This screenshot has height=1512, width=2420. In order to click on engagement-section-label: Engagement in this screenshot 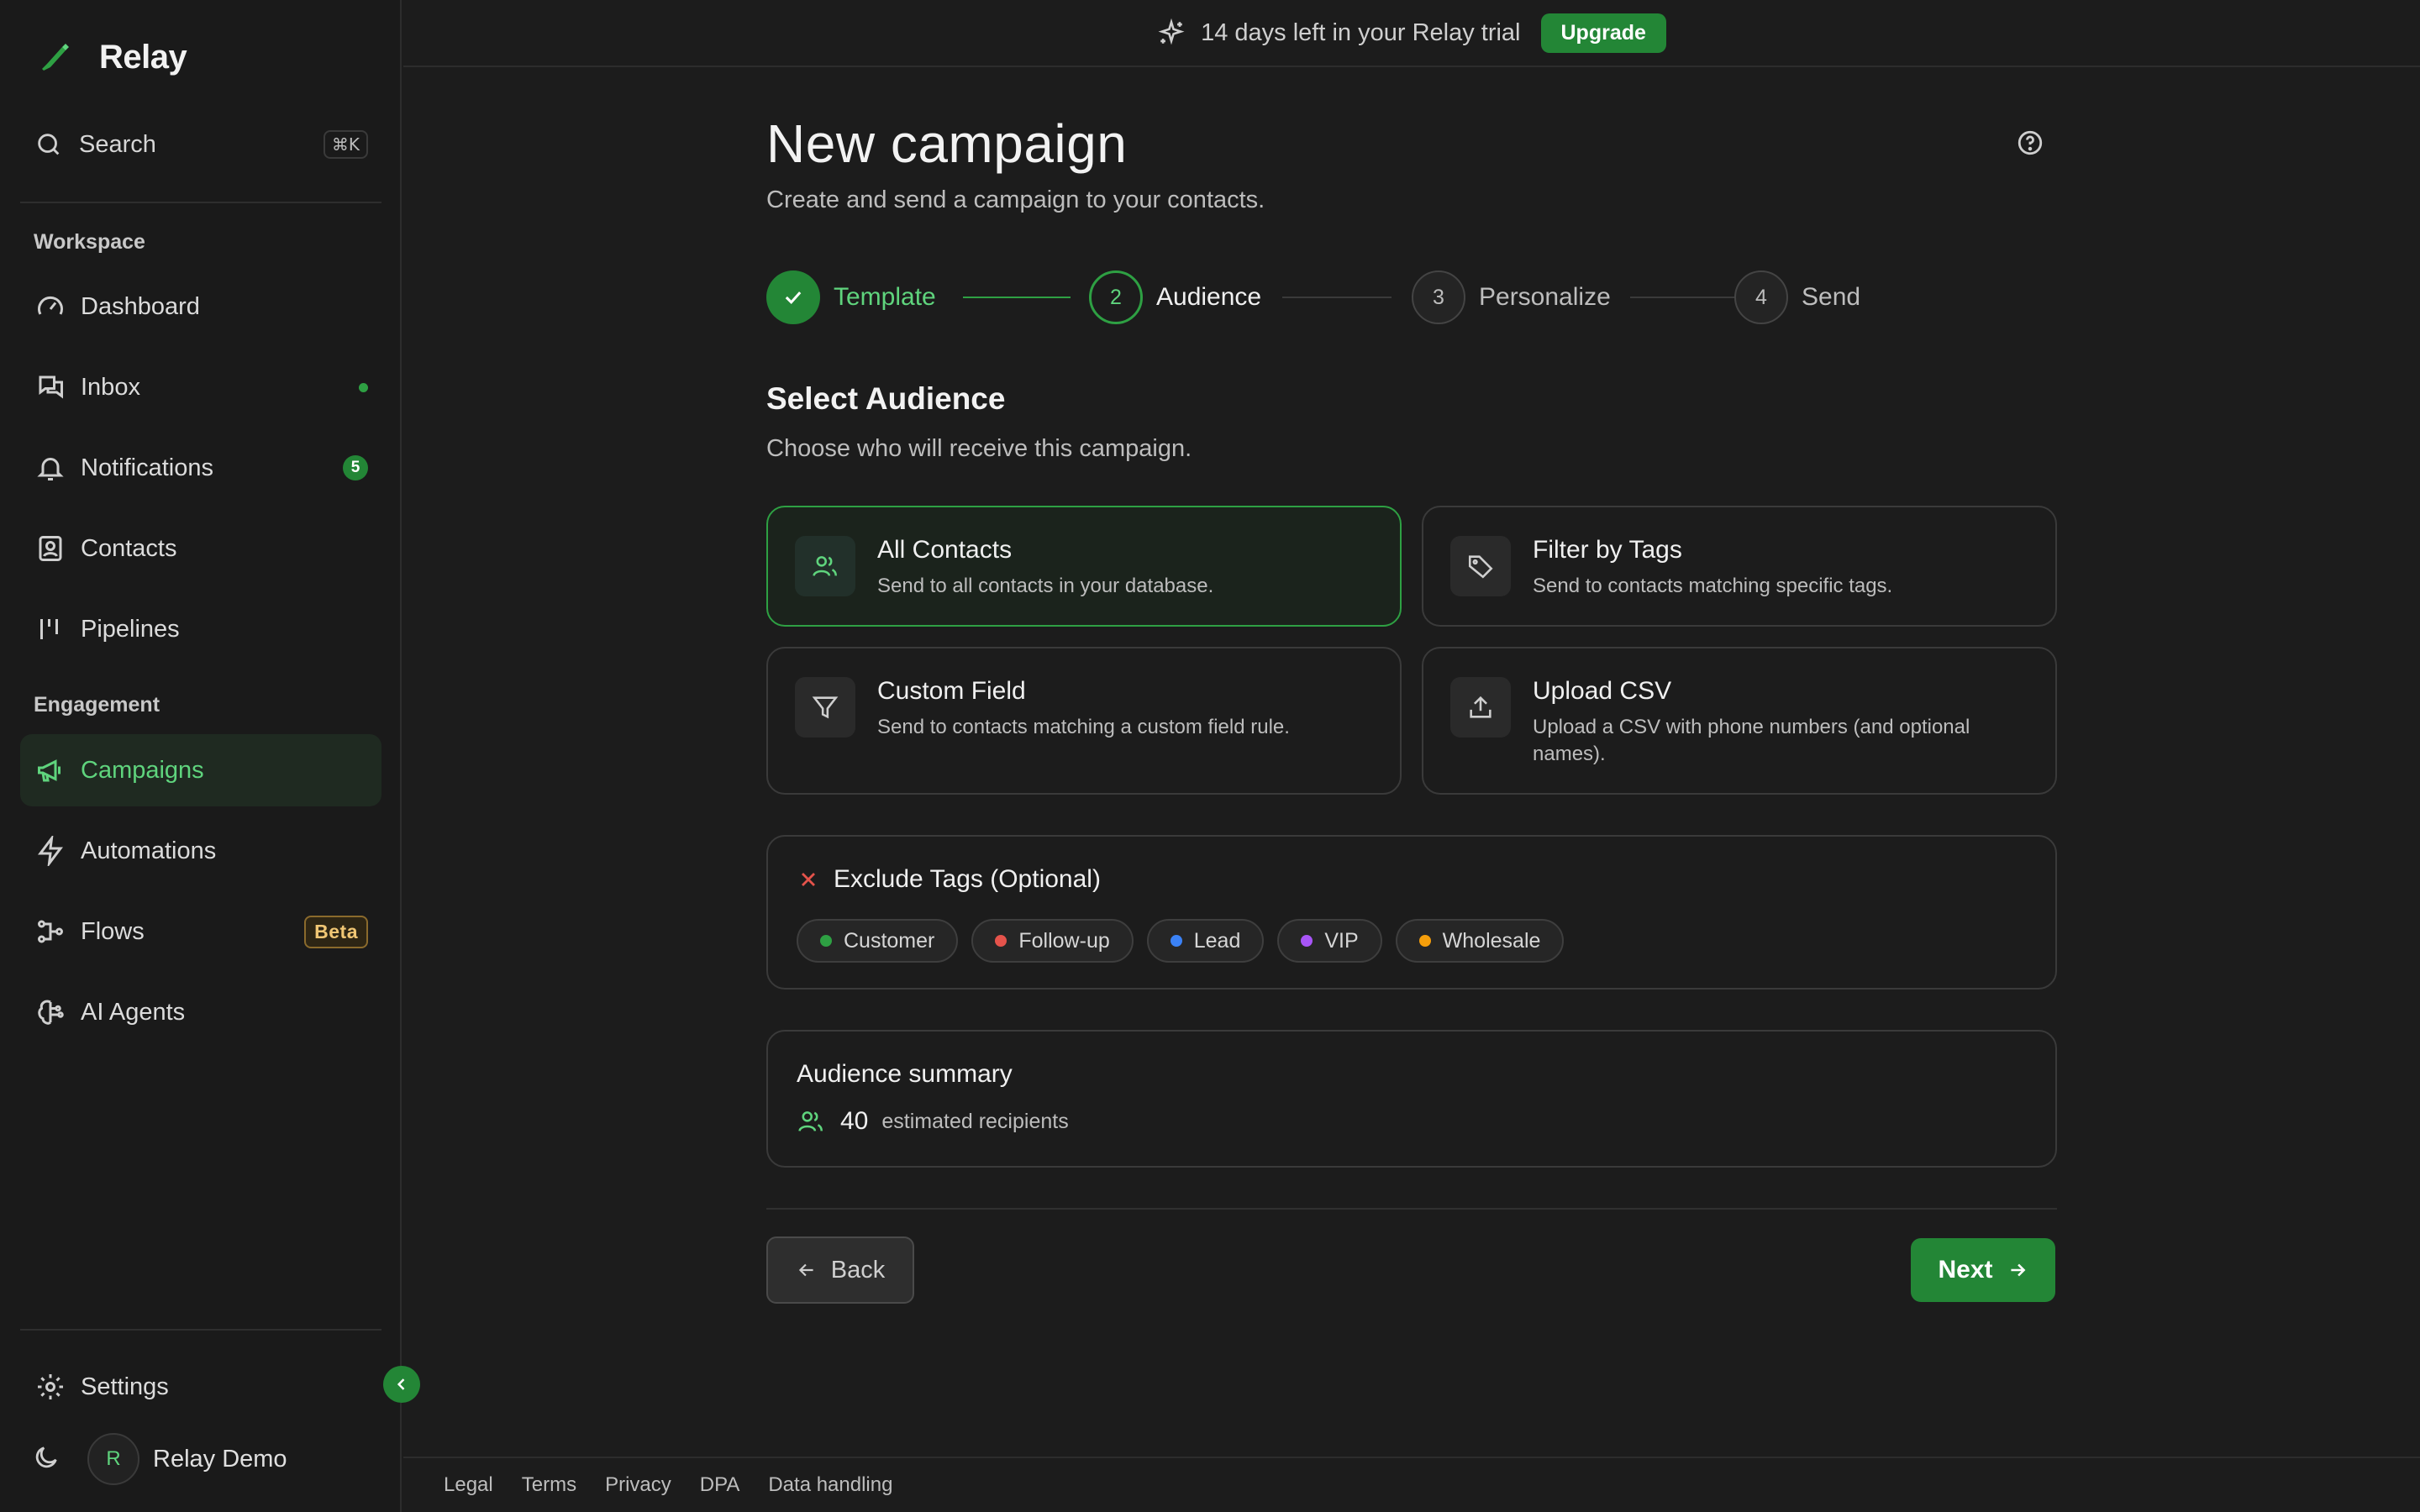, I will do `click(97, 705)`.